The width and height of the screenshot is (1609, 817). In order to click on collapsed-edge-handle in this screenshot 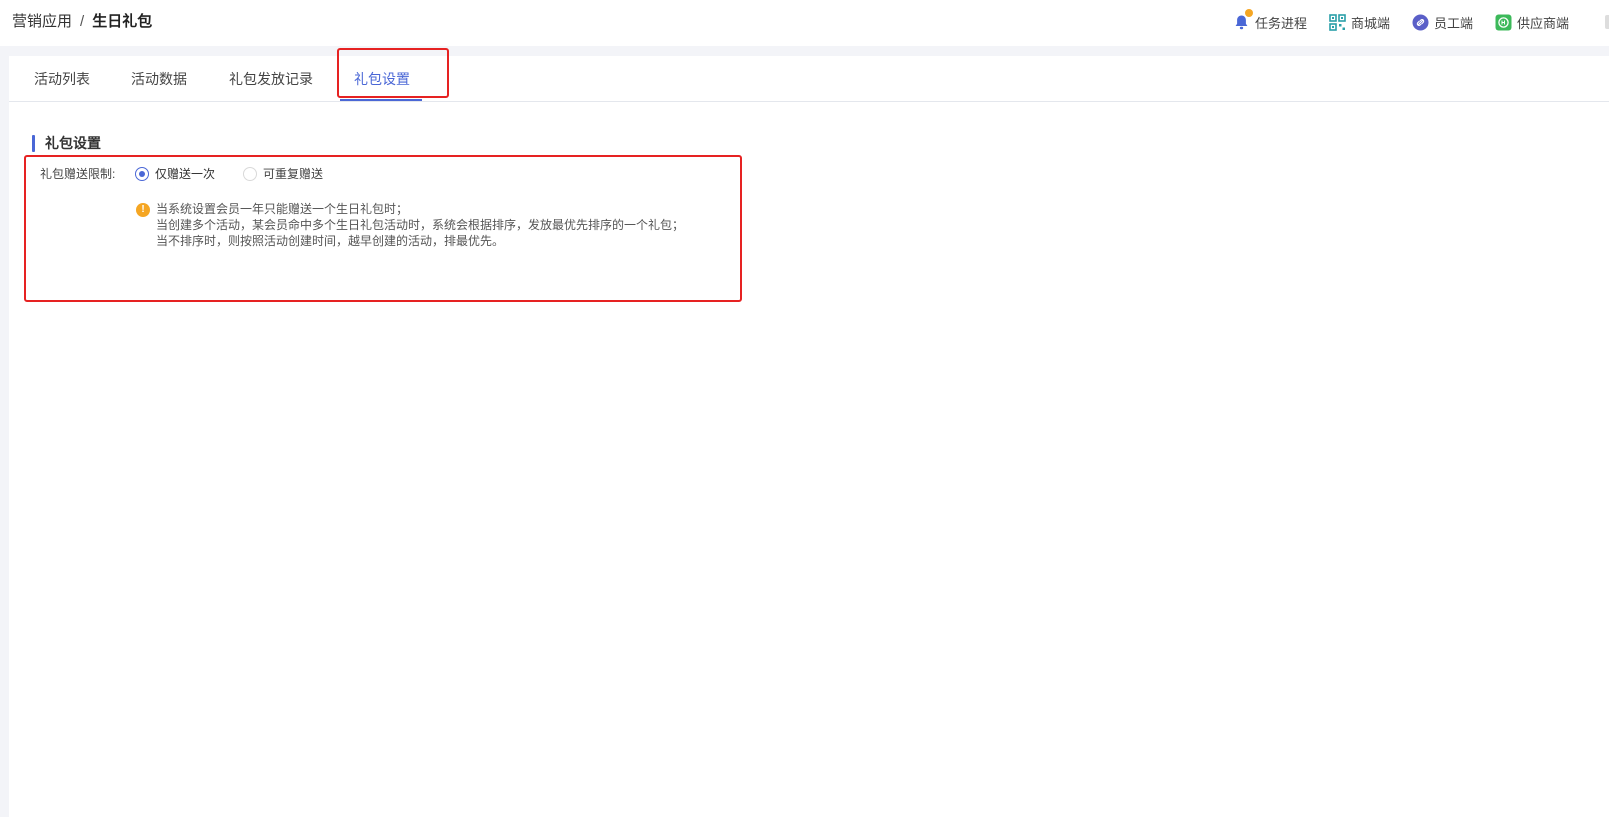, I will do `click(1607, 22)`.